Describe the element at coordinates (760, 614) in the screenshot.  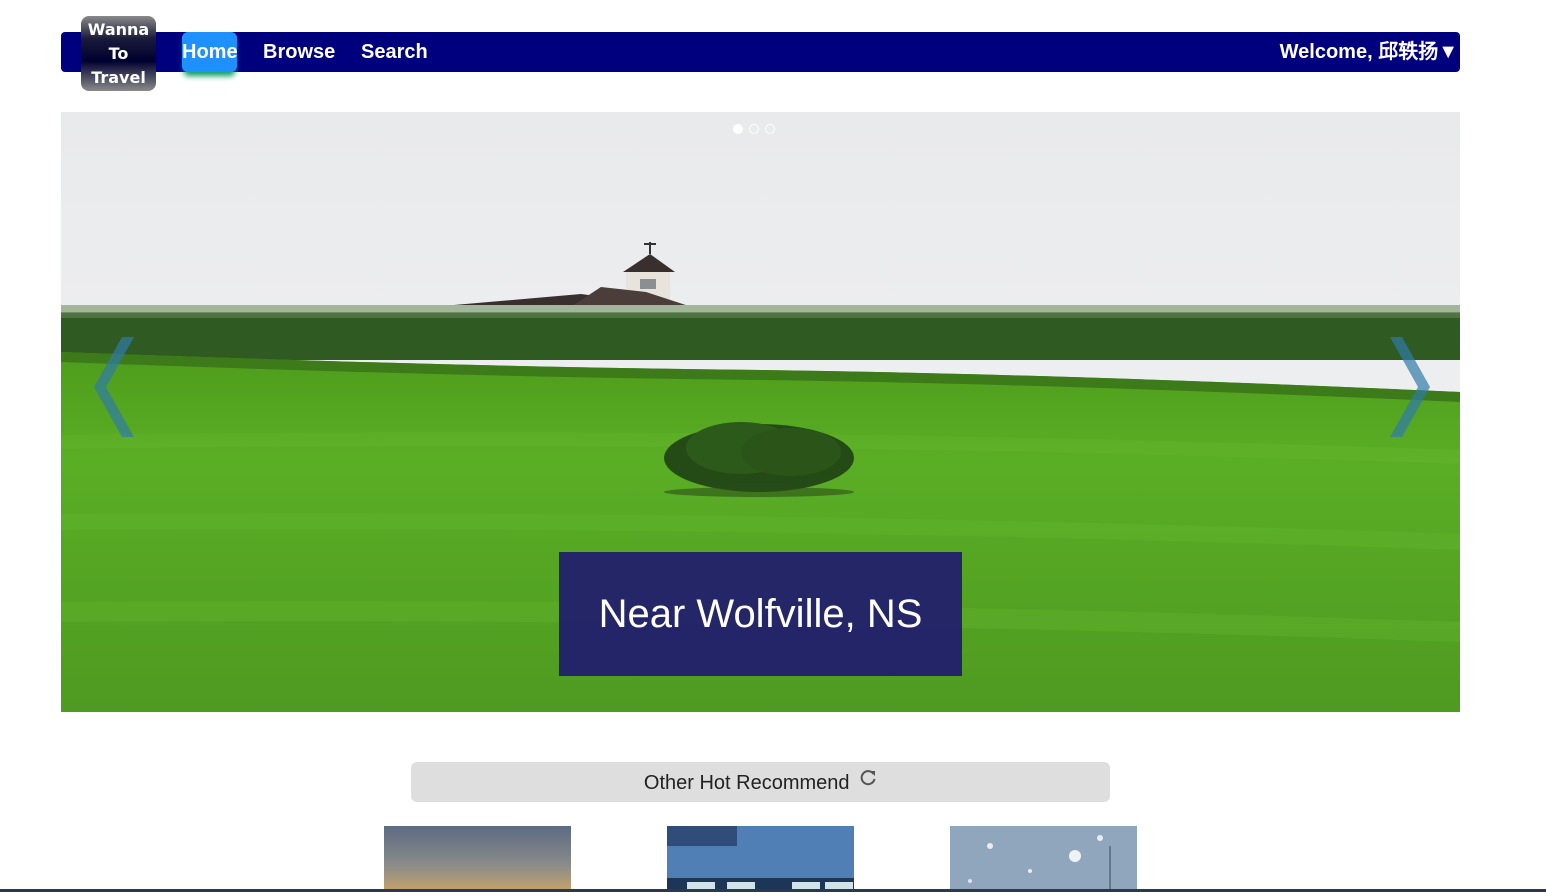
I see `carousel-caption: Near Wolfville, NS` at that location.